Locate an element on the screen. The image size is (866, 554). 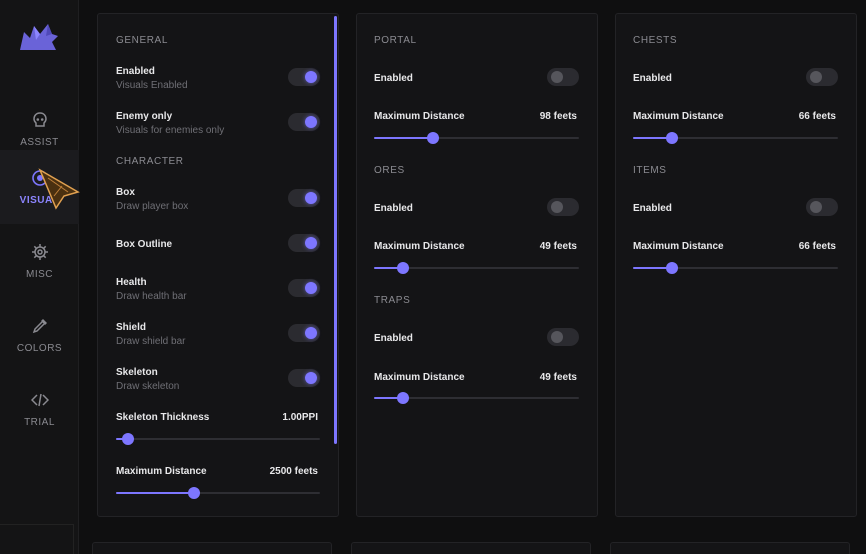
health-label: Health is located at coordinates (131, 282).